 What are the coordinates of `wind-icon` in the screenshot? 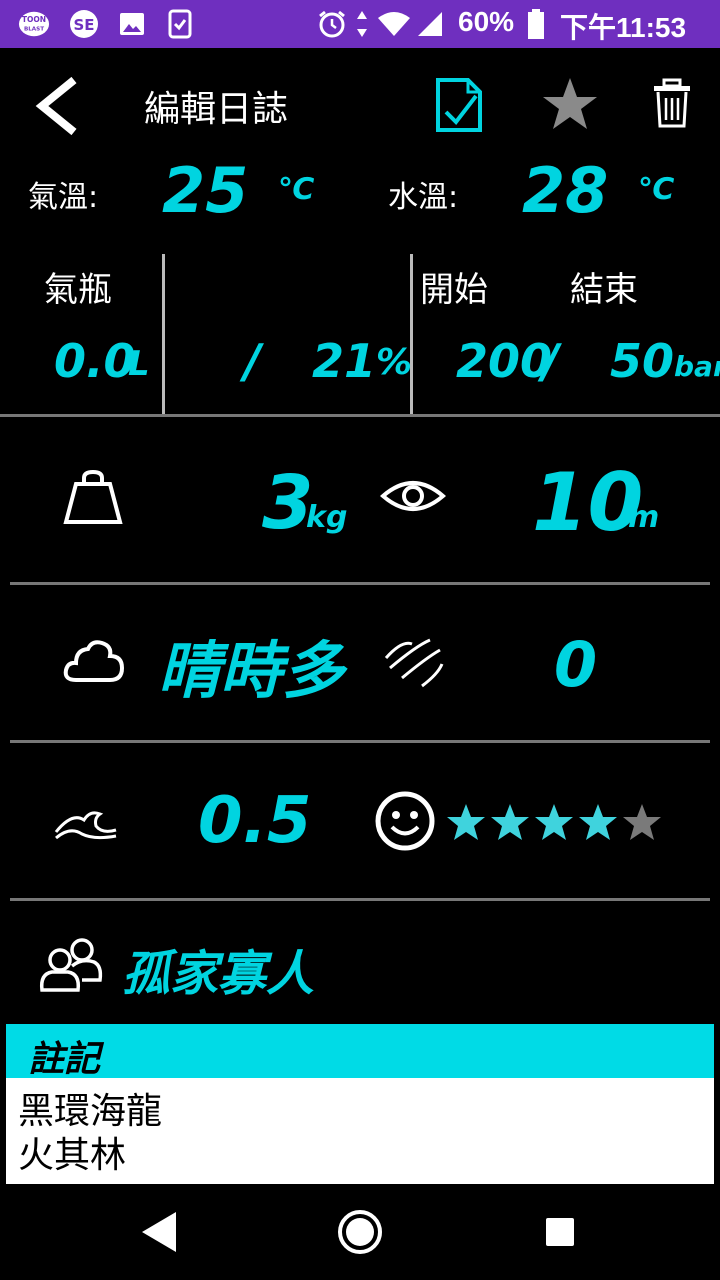 It's located at (414, 662).